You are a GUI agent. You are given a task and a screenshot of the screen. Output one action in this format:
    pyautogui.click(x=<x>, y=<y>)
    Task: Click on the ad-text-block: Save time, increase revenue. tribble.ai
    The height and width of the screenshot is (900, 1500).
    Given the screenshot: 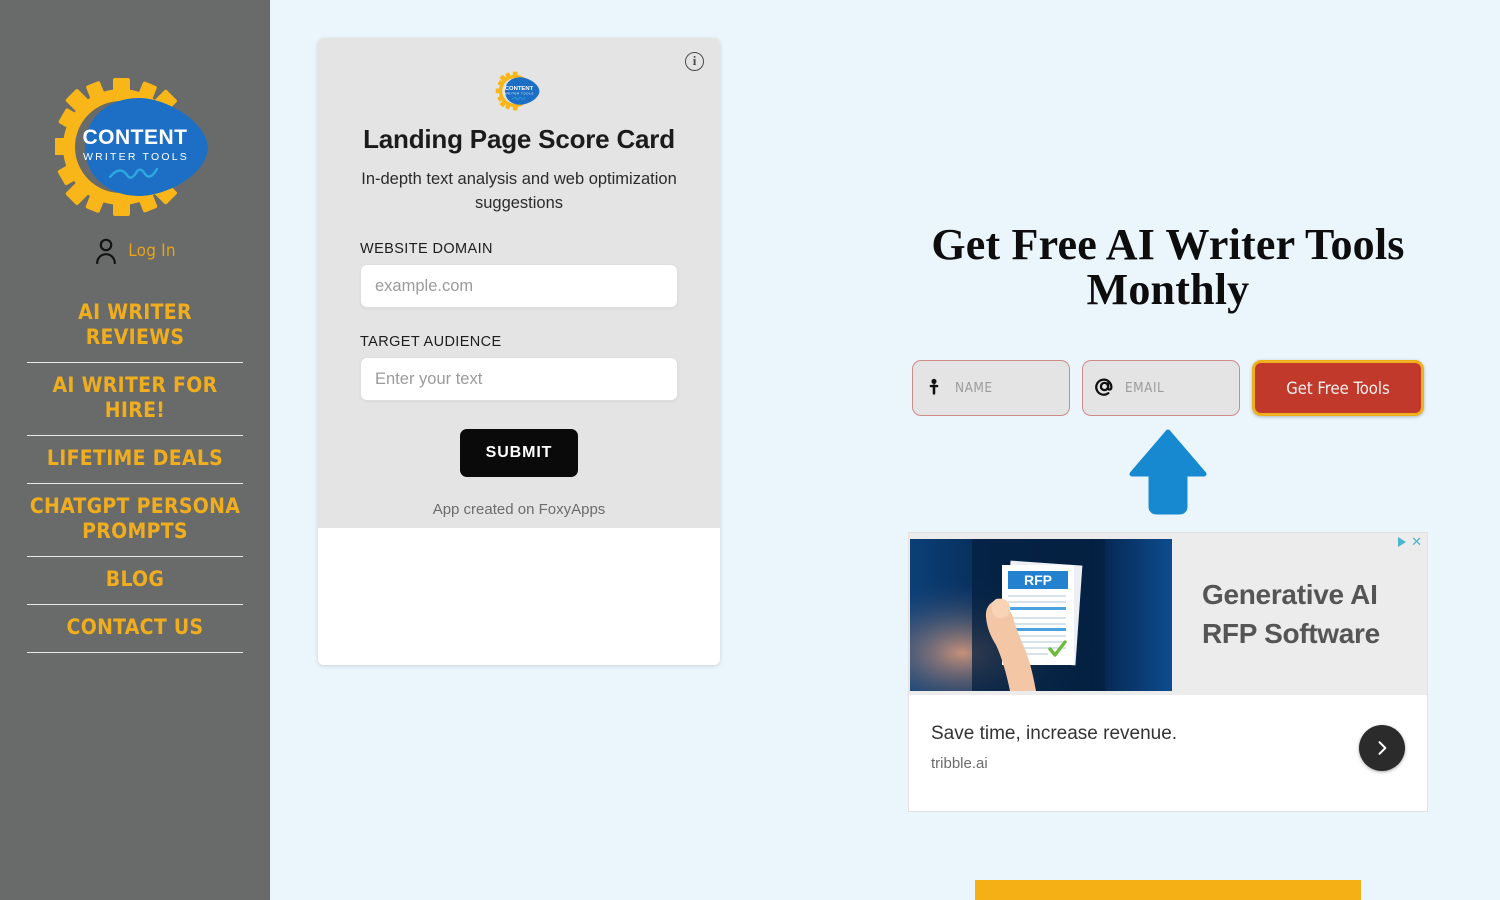 What is the action you would take?
    pyautogui.click(x=1145, y=747)
    